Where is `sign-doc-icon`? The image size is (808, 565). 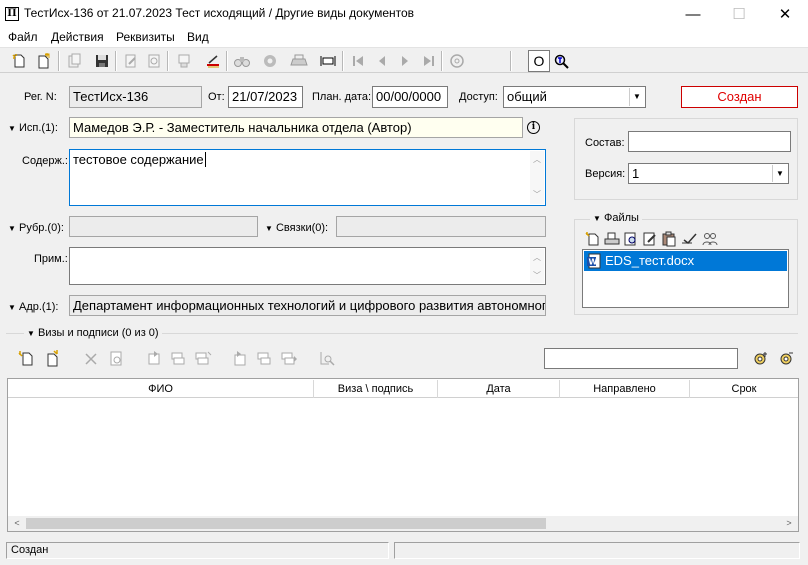 sign-doc-icon is located at coordinates (213, 61).